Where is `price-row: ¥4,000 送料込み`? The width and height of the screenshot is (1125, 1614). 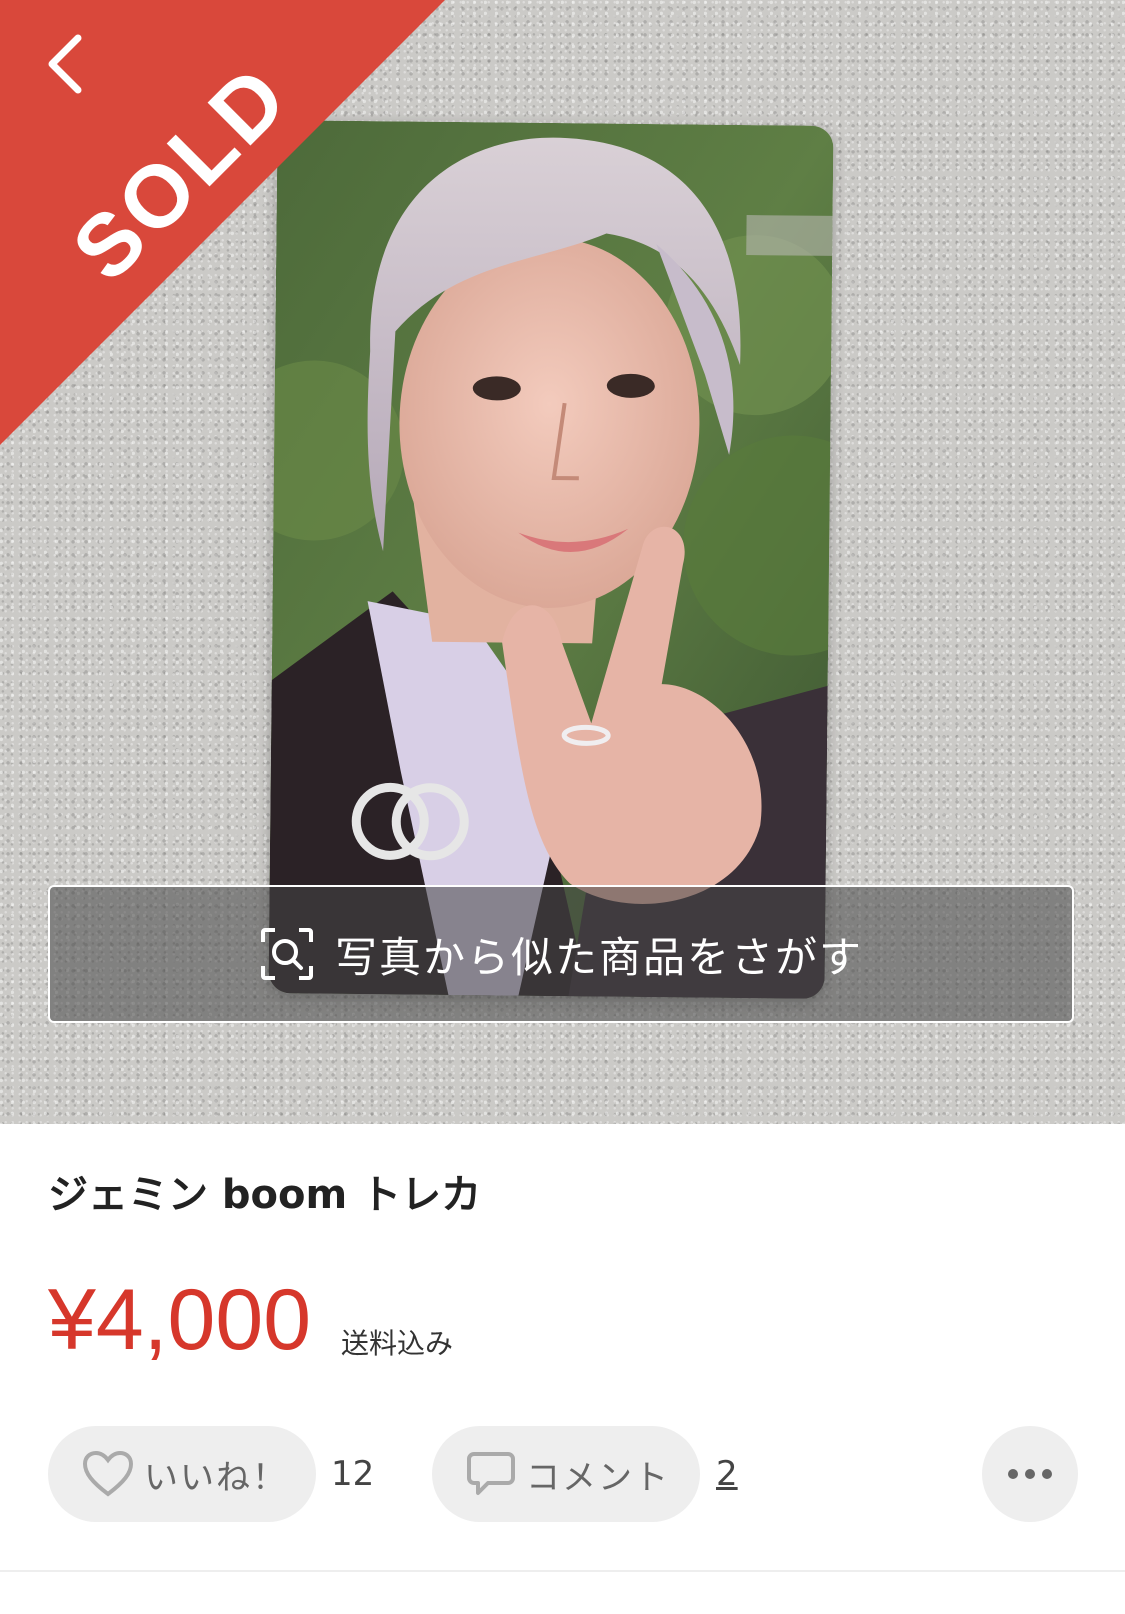 price-row: ¥4,000 送料込み is located at coordinates (250, 1320).